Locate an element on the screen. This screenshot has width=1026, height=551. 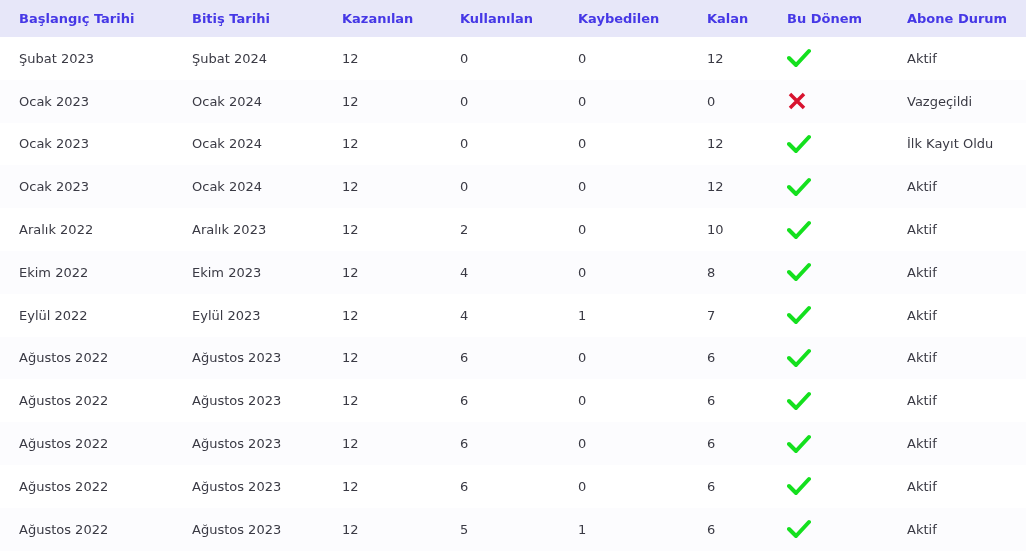
table-cell: 8 is located at coordinates (711, 272).